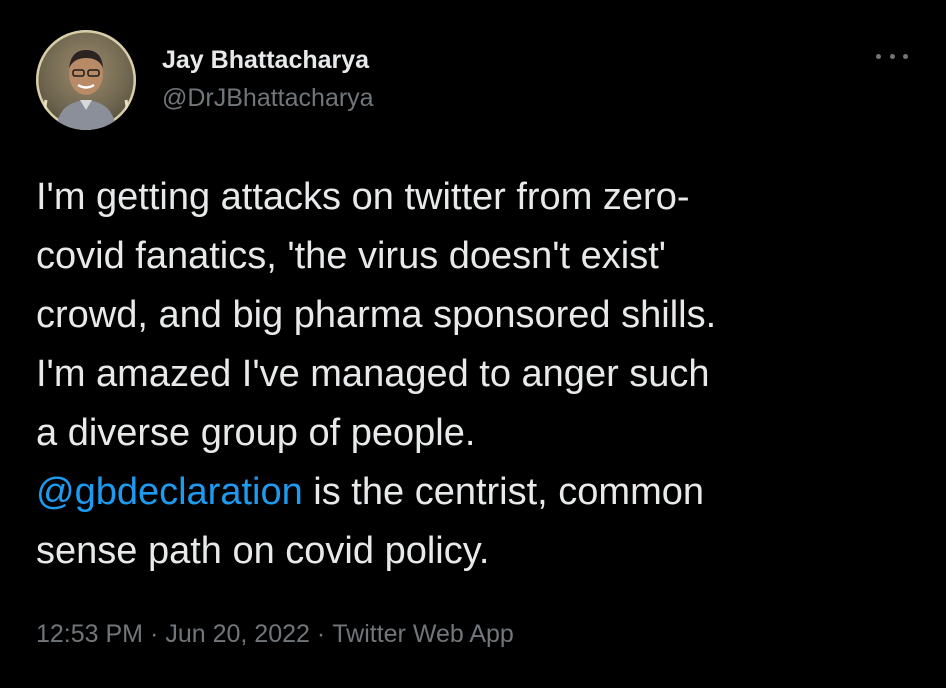  What do you see at coordinates (268, 98) in the screenshot?
I see `author-handle: @DrJBhattacharya` at bounding box center [268, 98].